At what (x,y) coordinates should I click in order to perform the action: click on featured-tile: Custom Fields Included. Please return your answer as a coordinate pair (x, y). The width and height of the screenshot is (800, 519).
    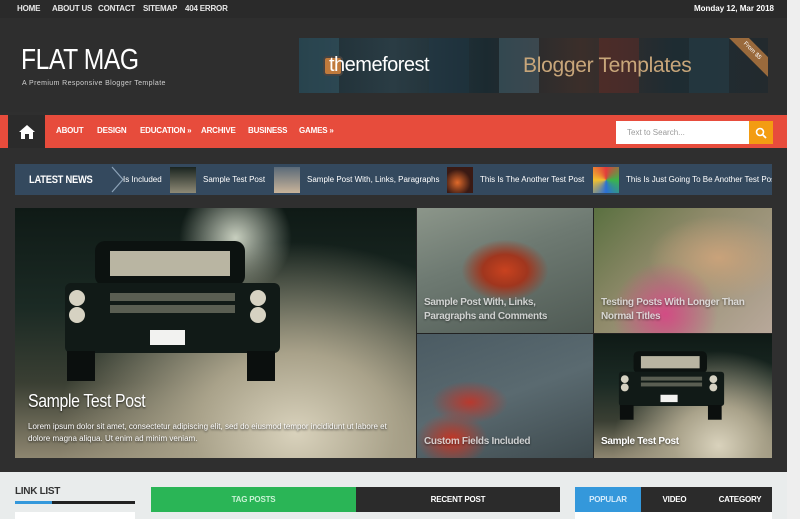
    Looking at the image, I should click on (505, 396).